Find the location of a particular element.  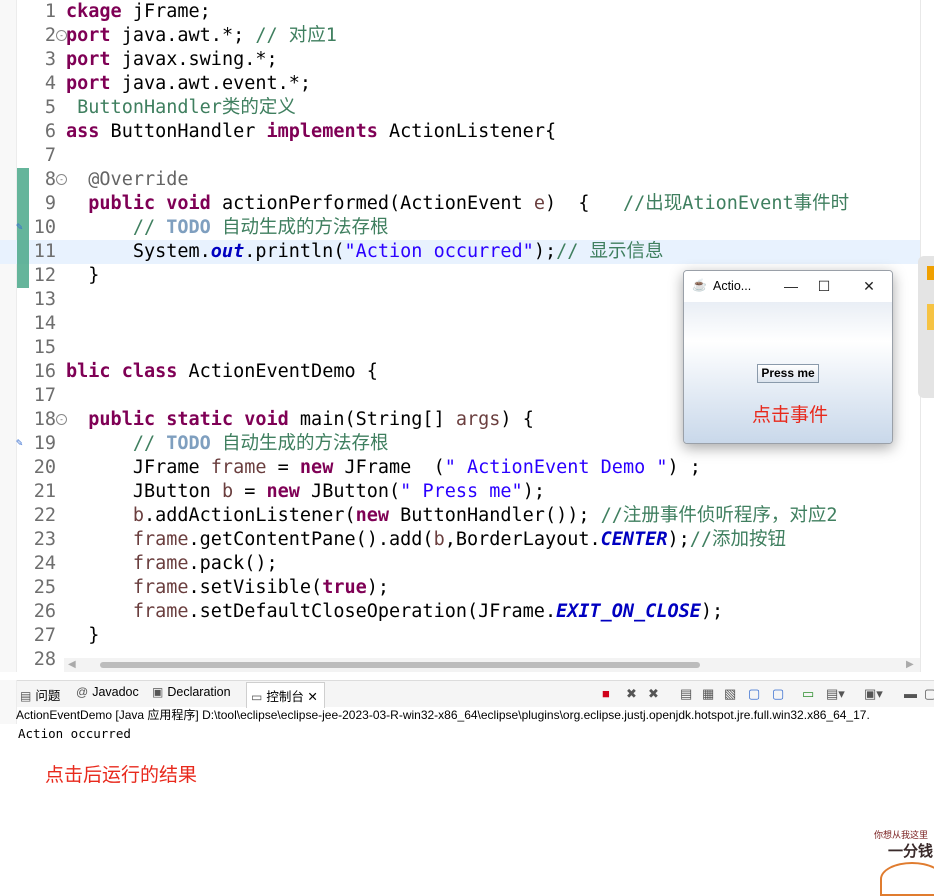

code-token: .pack(); is located at coordinates (233, 563).